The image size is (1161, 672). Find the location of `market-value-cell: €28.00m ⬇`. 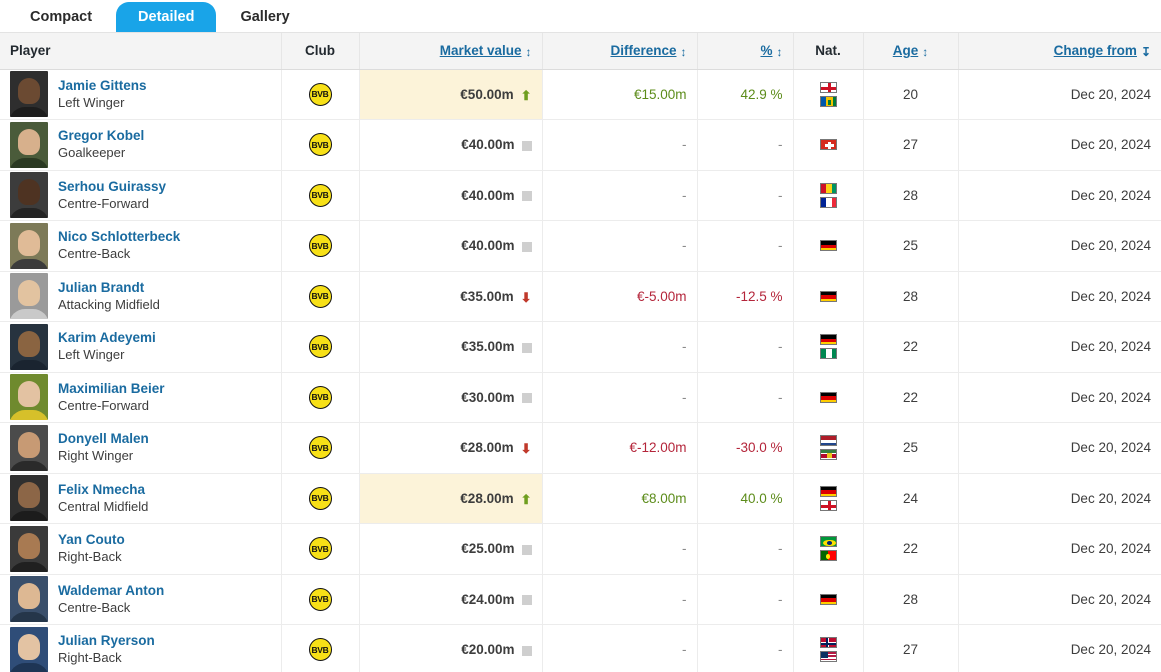

market-value-cell: €28.00m ⬇ is located at coordinates (451, 448).